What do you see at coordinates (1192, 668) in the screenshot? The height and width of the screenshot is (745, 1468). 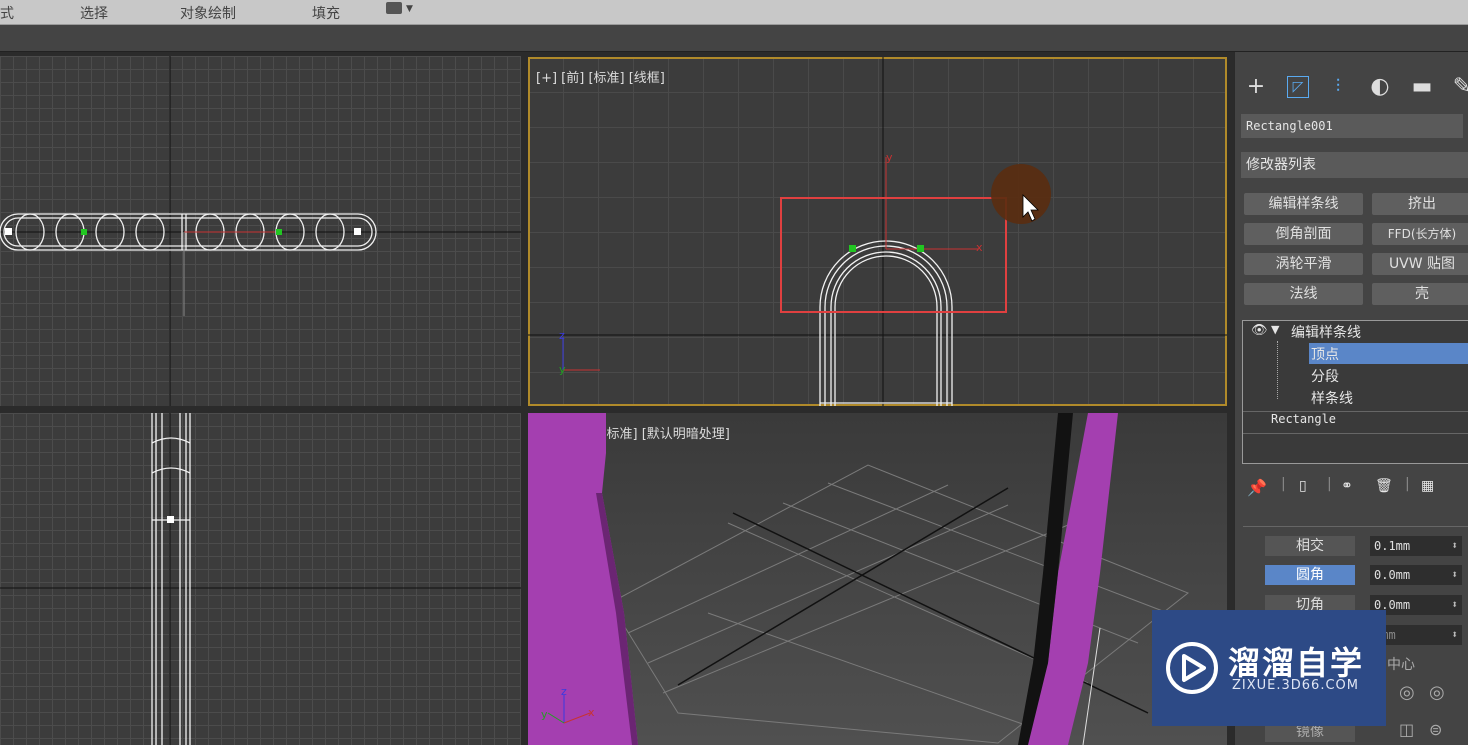 I see `play-logo-icon` at bounding box center [1192, 668].